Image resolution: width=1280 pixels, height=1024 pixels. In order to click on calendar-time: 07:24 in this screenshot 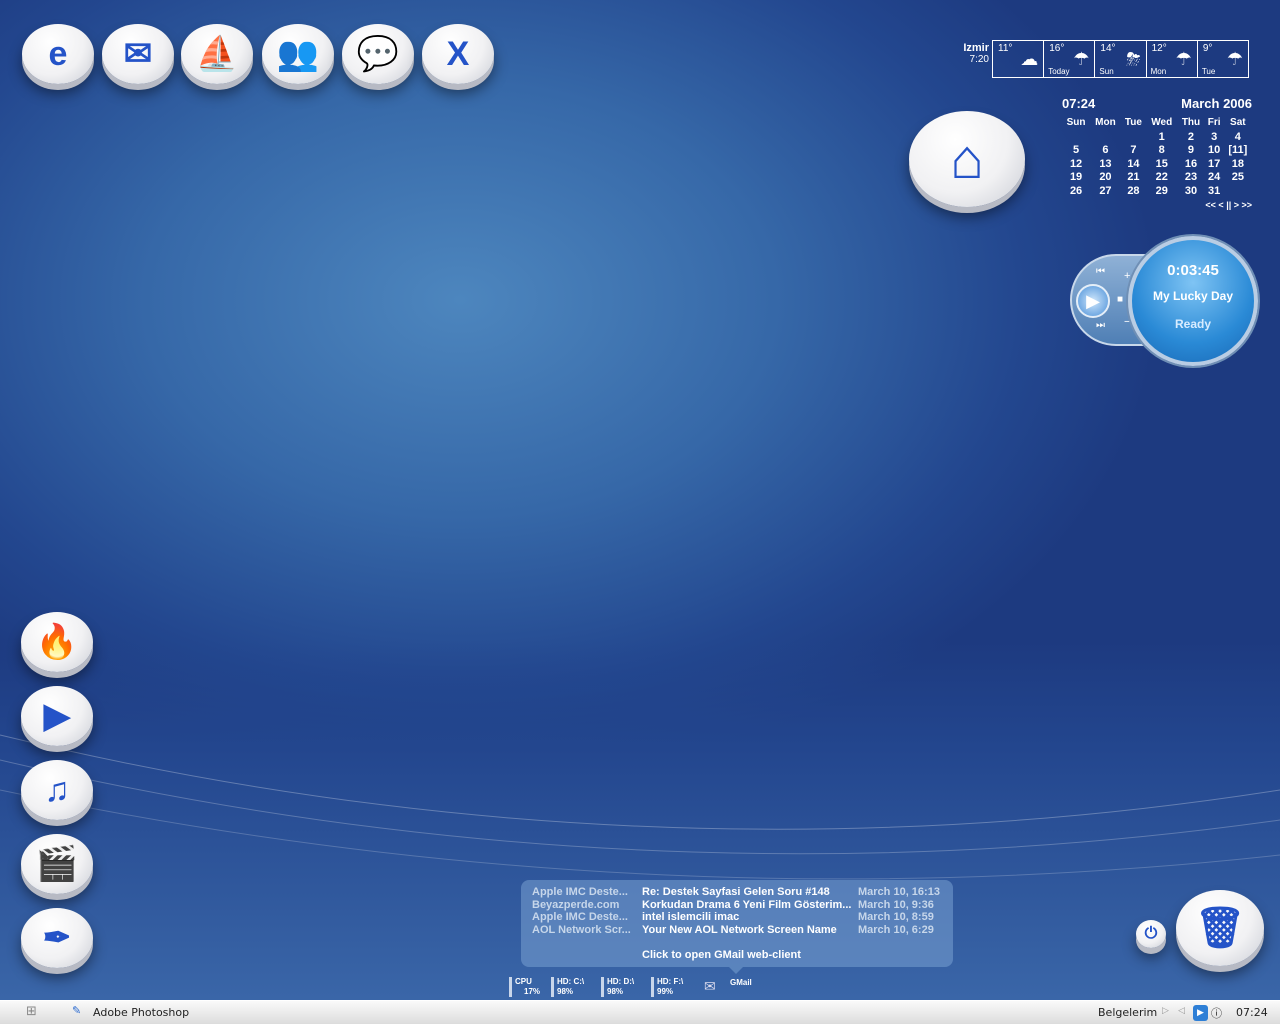, I will do `click(1079, 103)`.